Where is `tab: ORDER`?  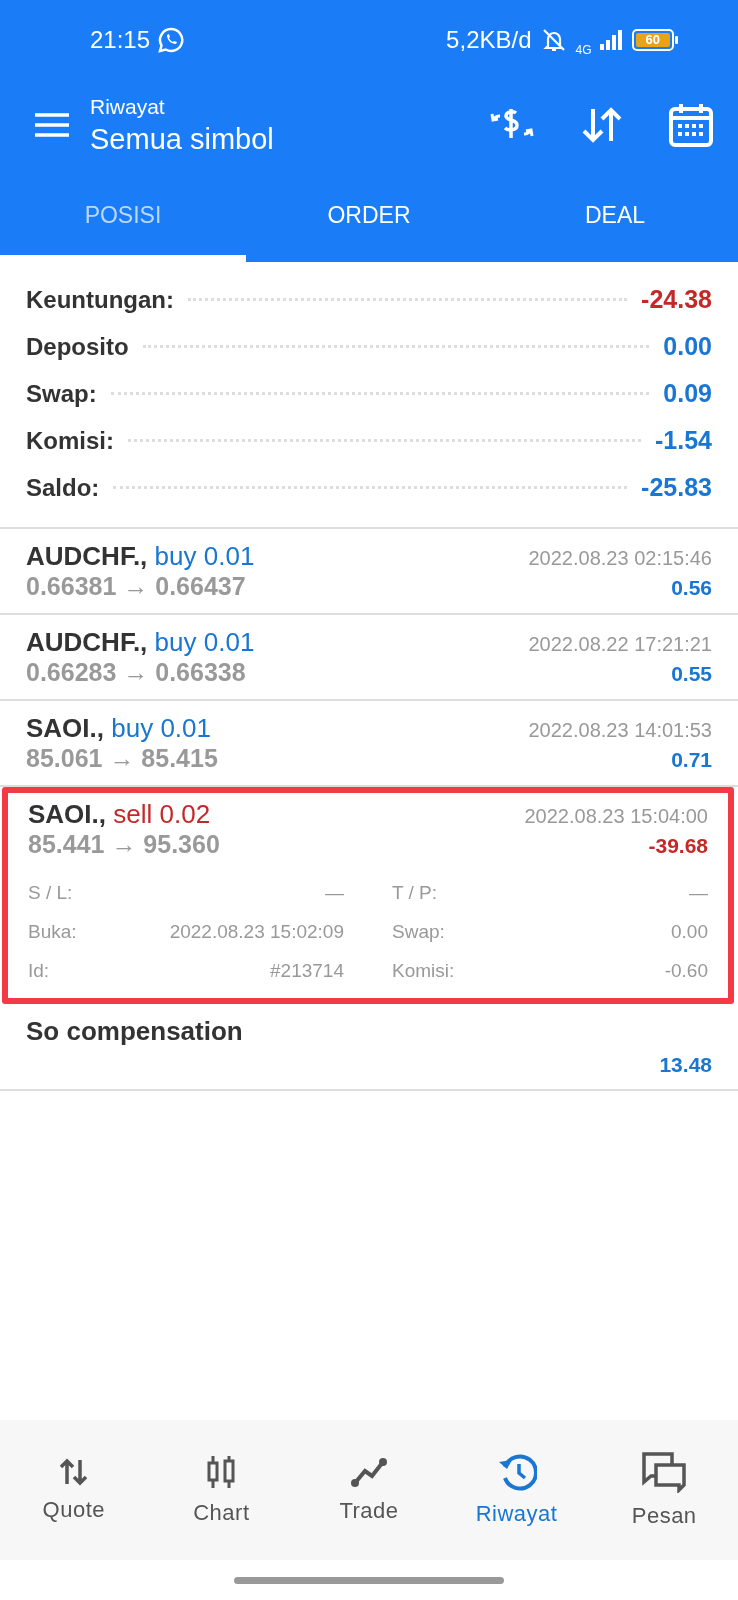
tab: ORDER is located at coordinates (369, 216).